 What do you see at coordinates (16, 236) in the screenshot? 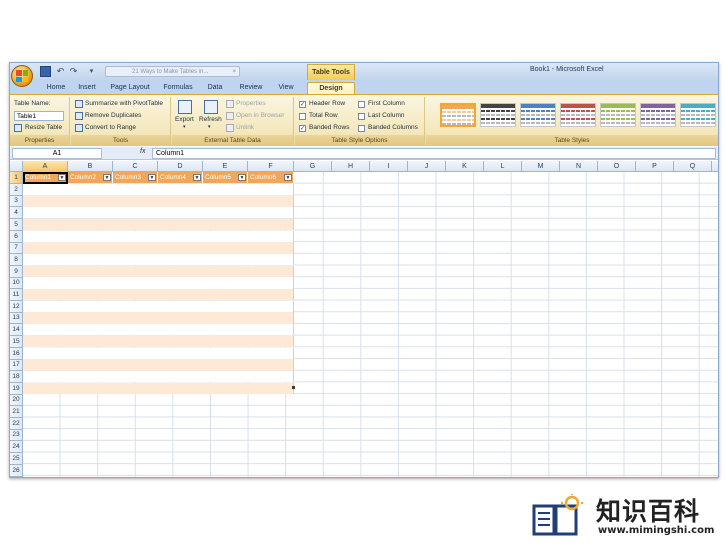
I see `row-header-6: 6` at bounding box center [16, 236].